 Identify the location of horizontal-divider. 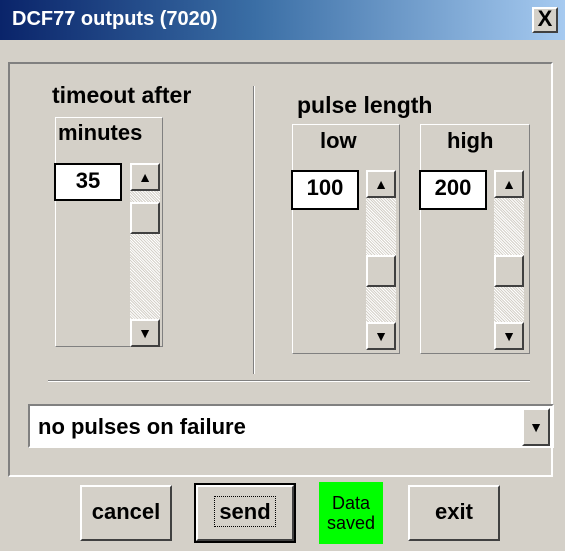
(289, 381).